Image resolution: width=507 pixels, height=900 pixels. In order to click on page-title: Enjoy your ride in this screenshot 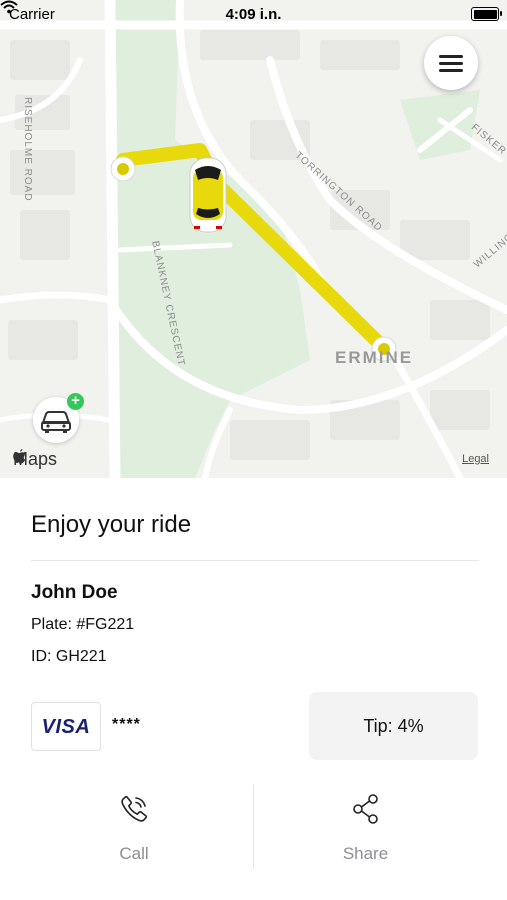, I will do `click(111, 524)`.